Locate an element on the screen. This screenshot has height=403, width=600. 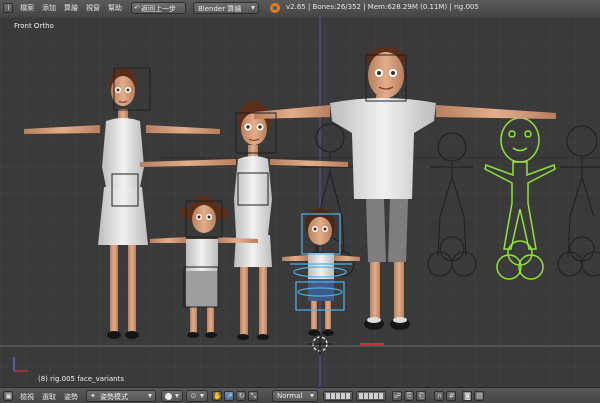
menu-pose: 姿勢 is located at coordinates (71, 397).